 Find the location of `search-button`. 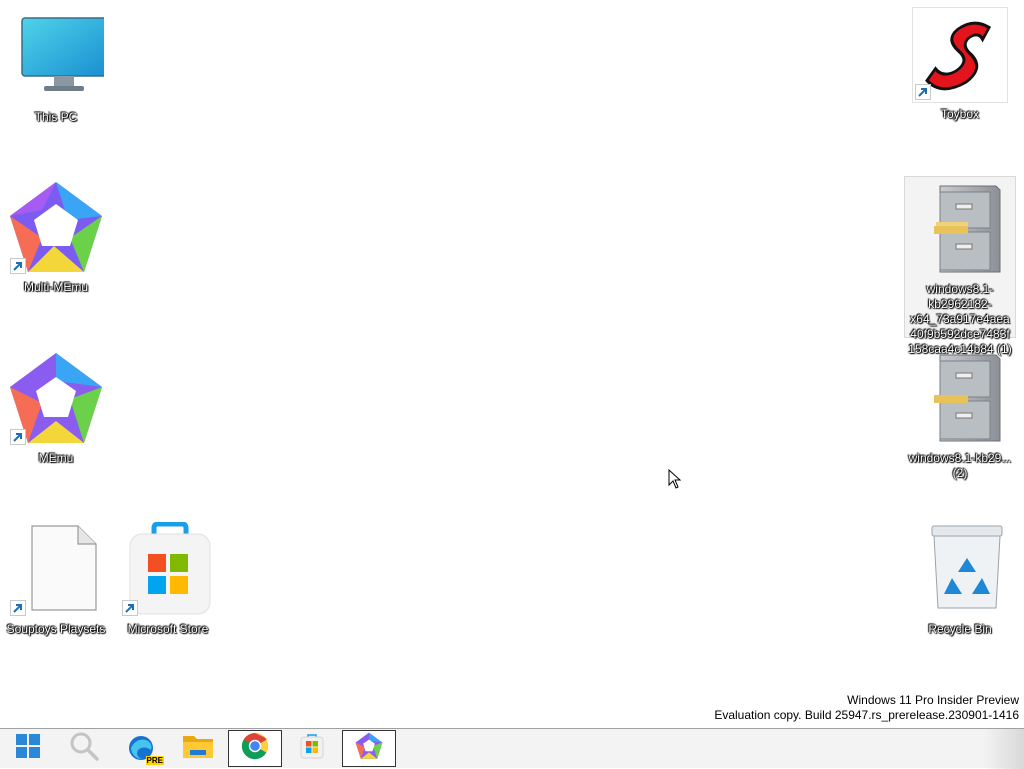

search-button is located at coordinates (84, 748).